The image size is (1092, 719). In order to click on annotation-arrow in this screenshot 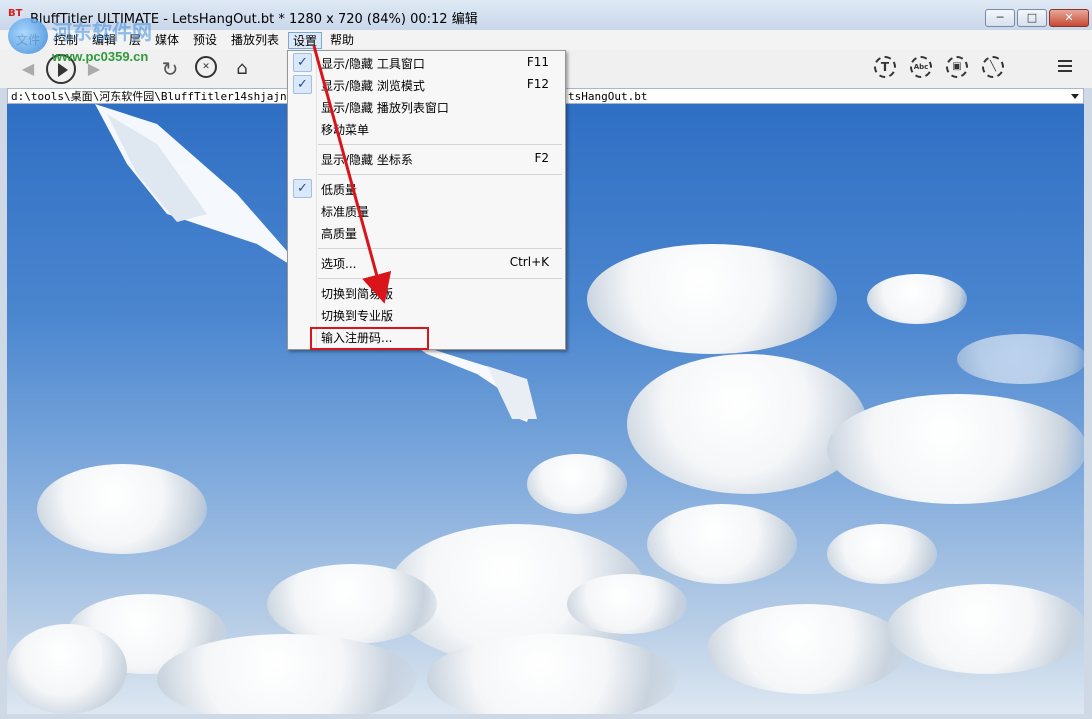, I will do `click(352, 174)`.